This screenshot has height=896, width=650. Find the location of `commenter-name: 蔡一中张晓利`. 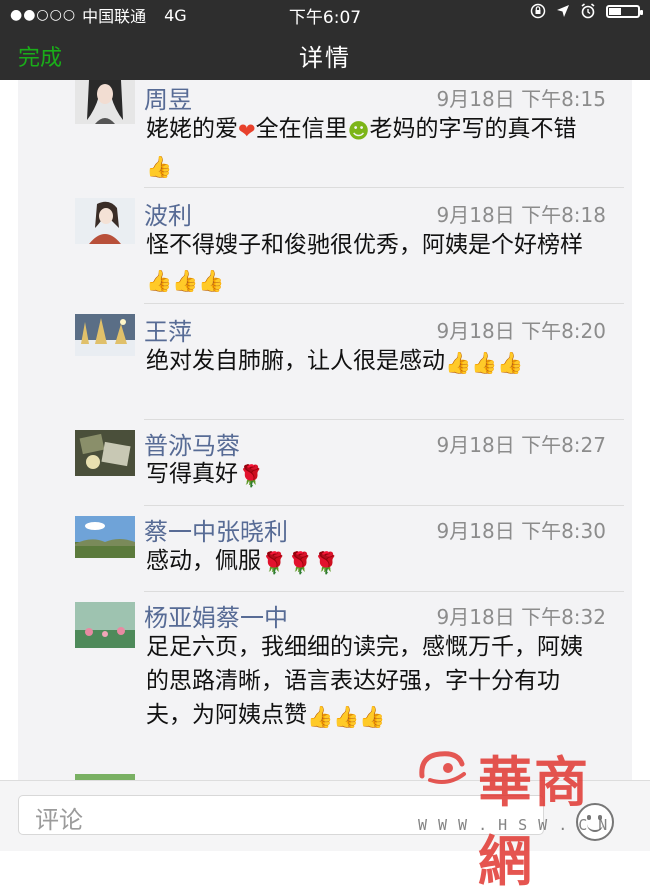

commenter-name: 蔡一中张晓利 is located at coordinates (216, 529).